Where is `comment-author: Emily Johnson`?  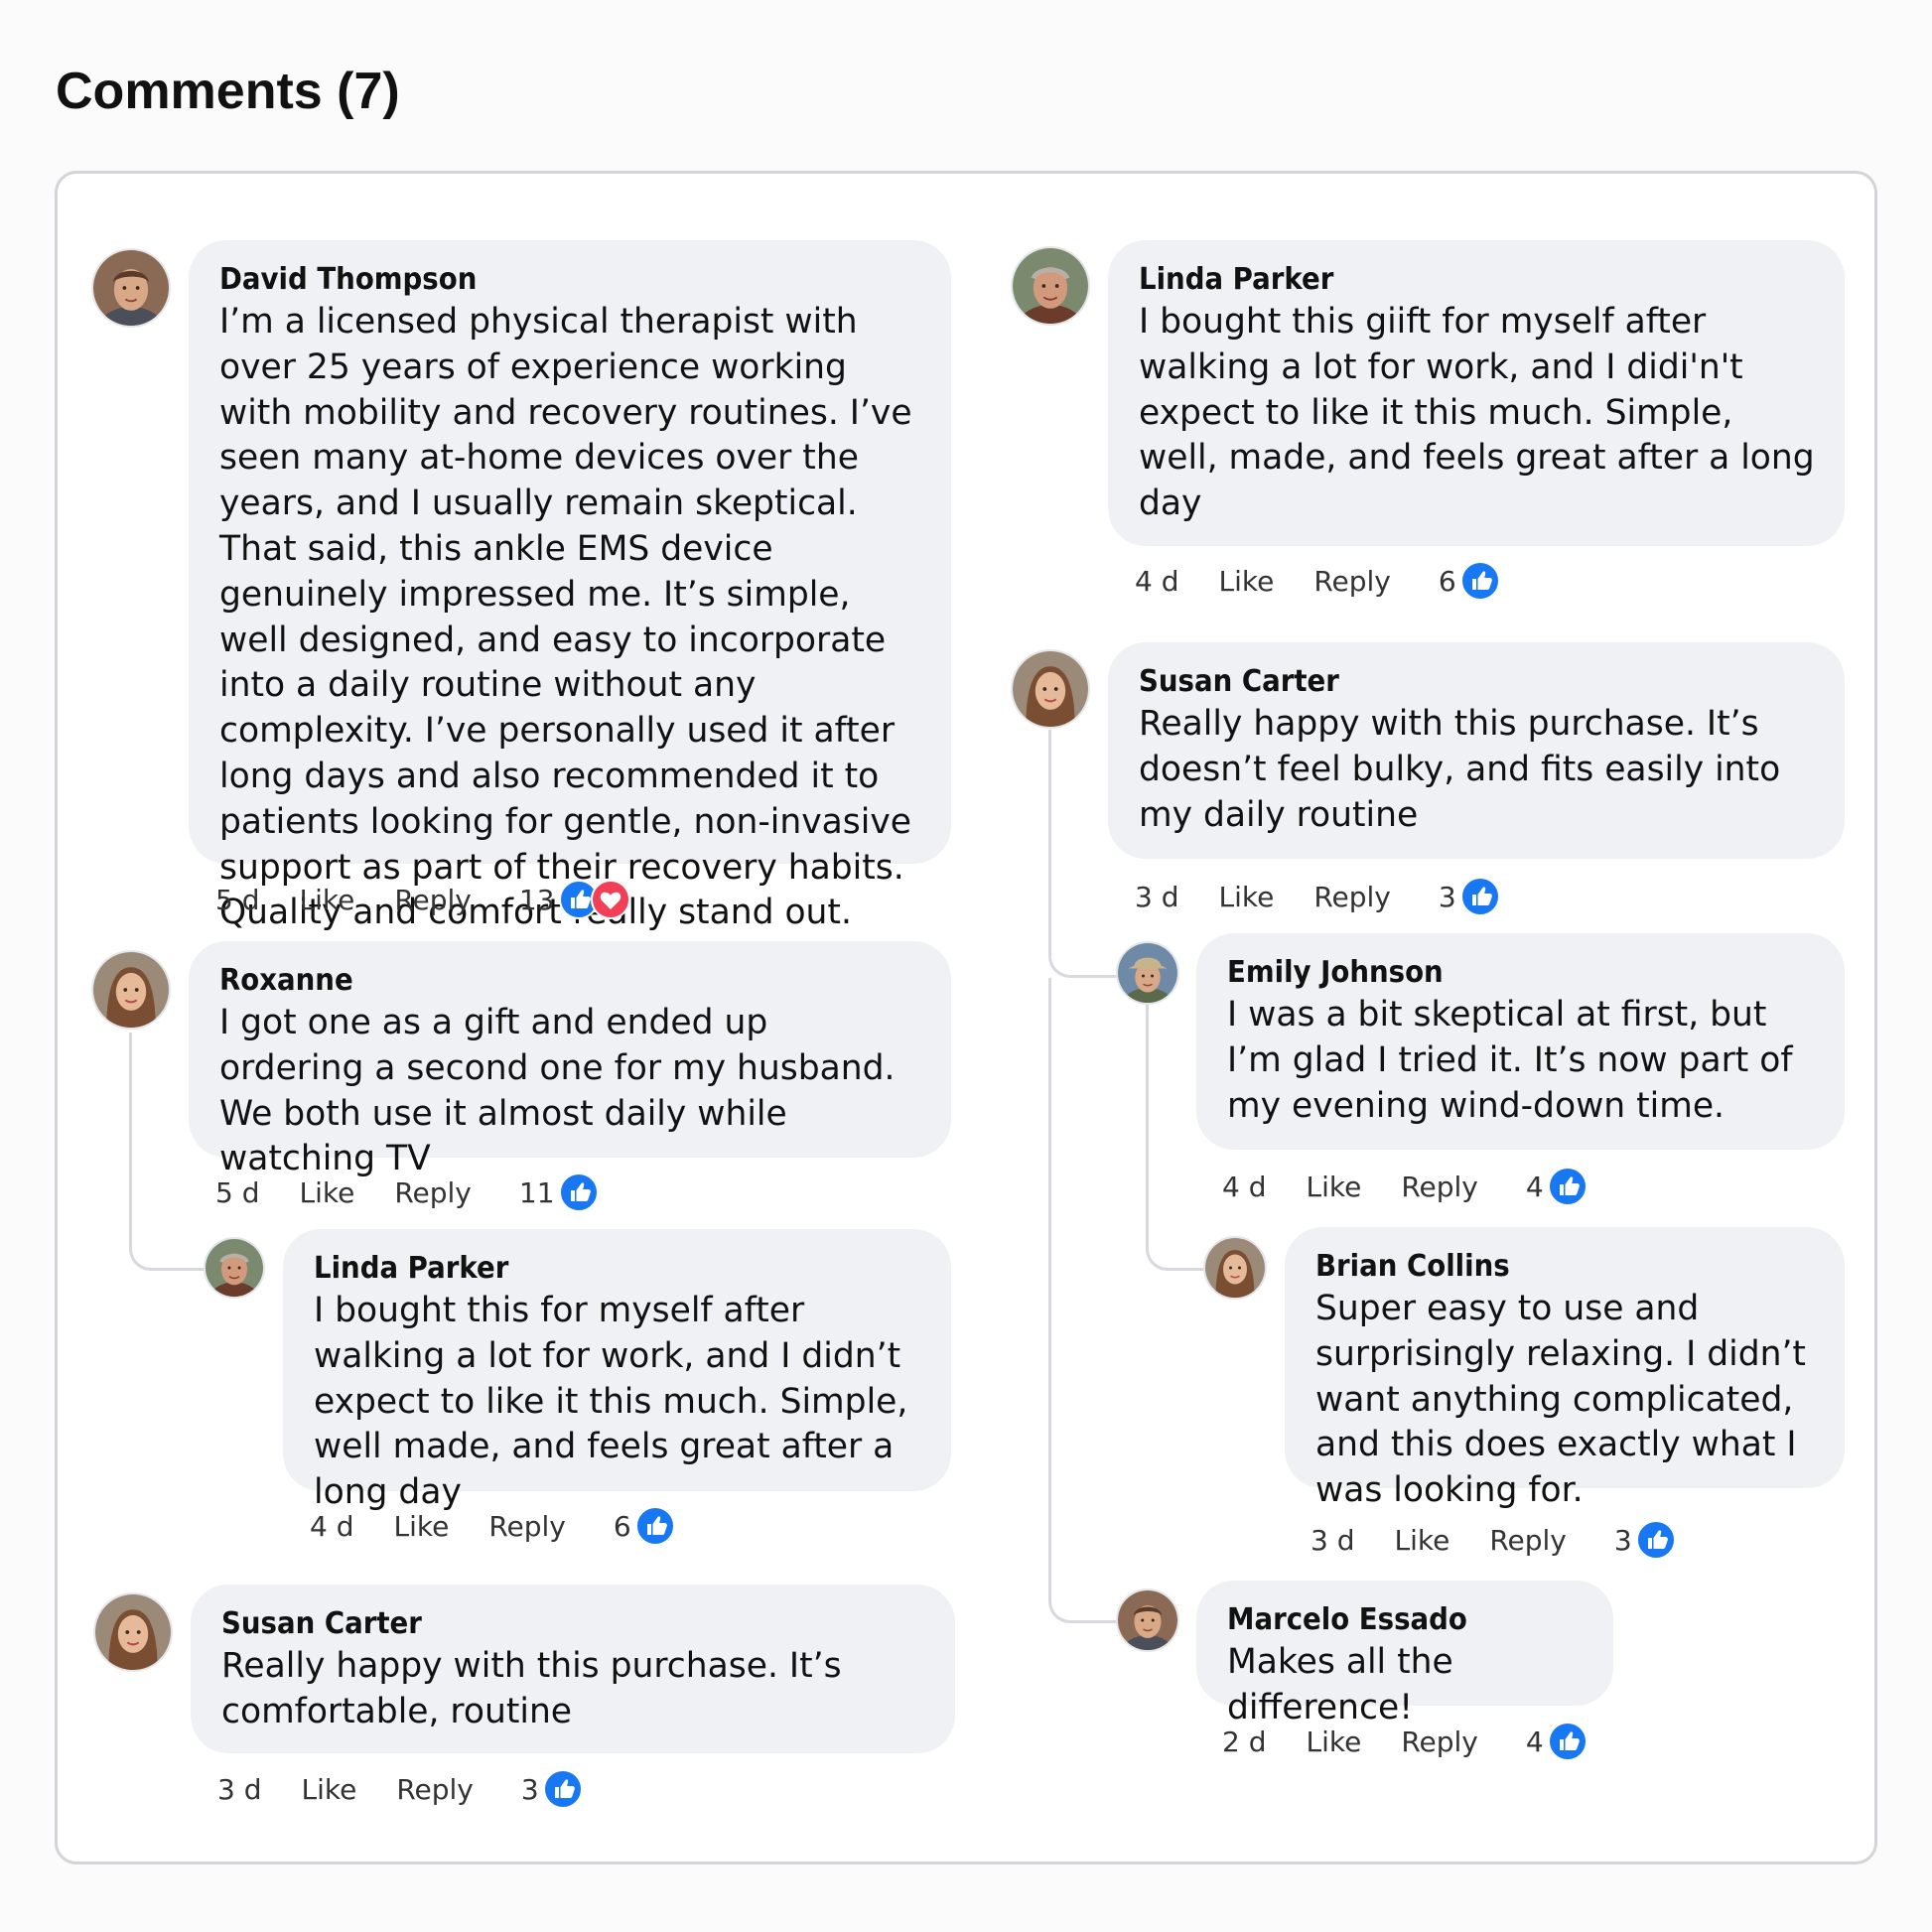 comment-author: Emily Johnson is located at coordinates (1497, 973).